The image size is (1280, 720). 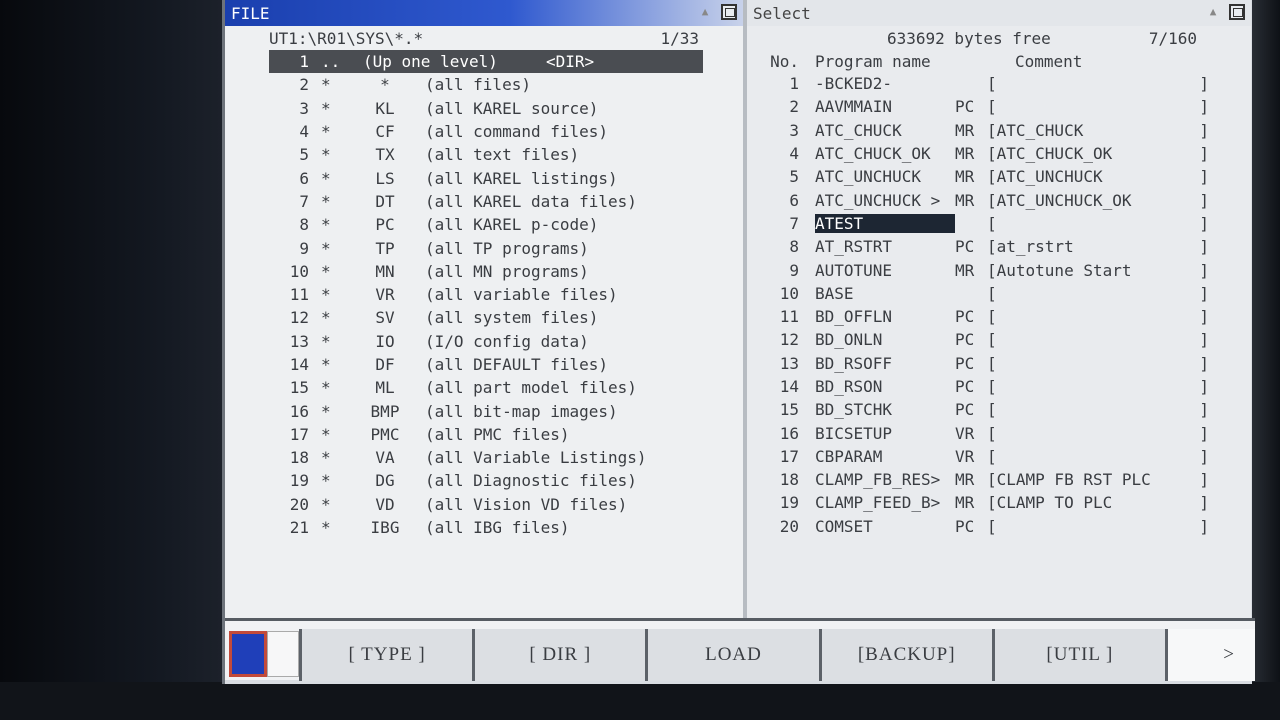 I want to click on program-row: 6 ATC_UNCHUCK > MR [ATC_UNCHUCK_OK], so click(x=997, y=199).